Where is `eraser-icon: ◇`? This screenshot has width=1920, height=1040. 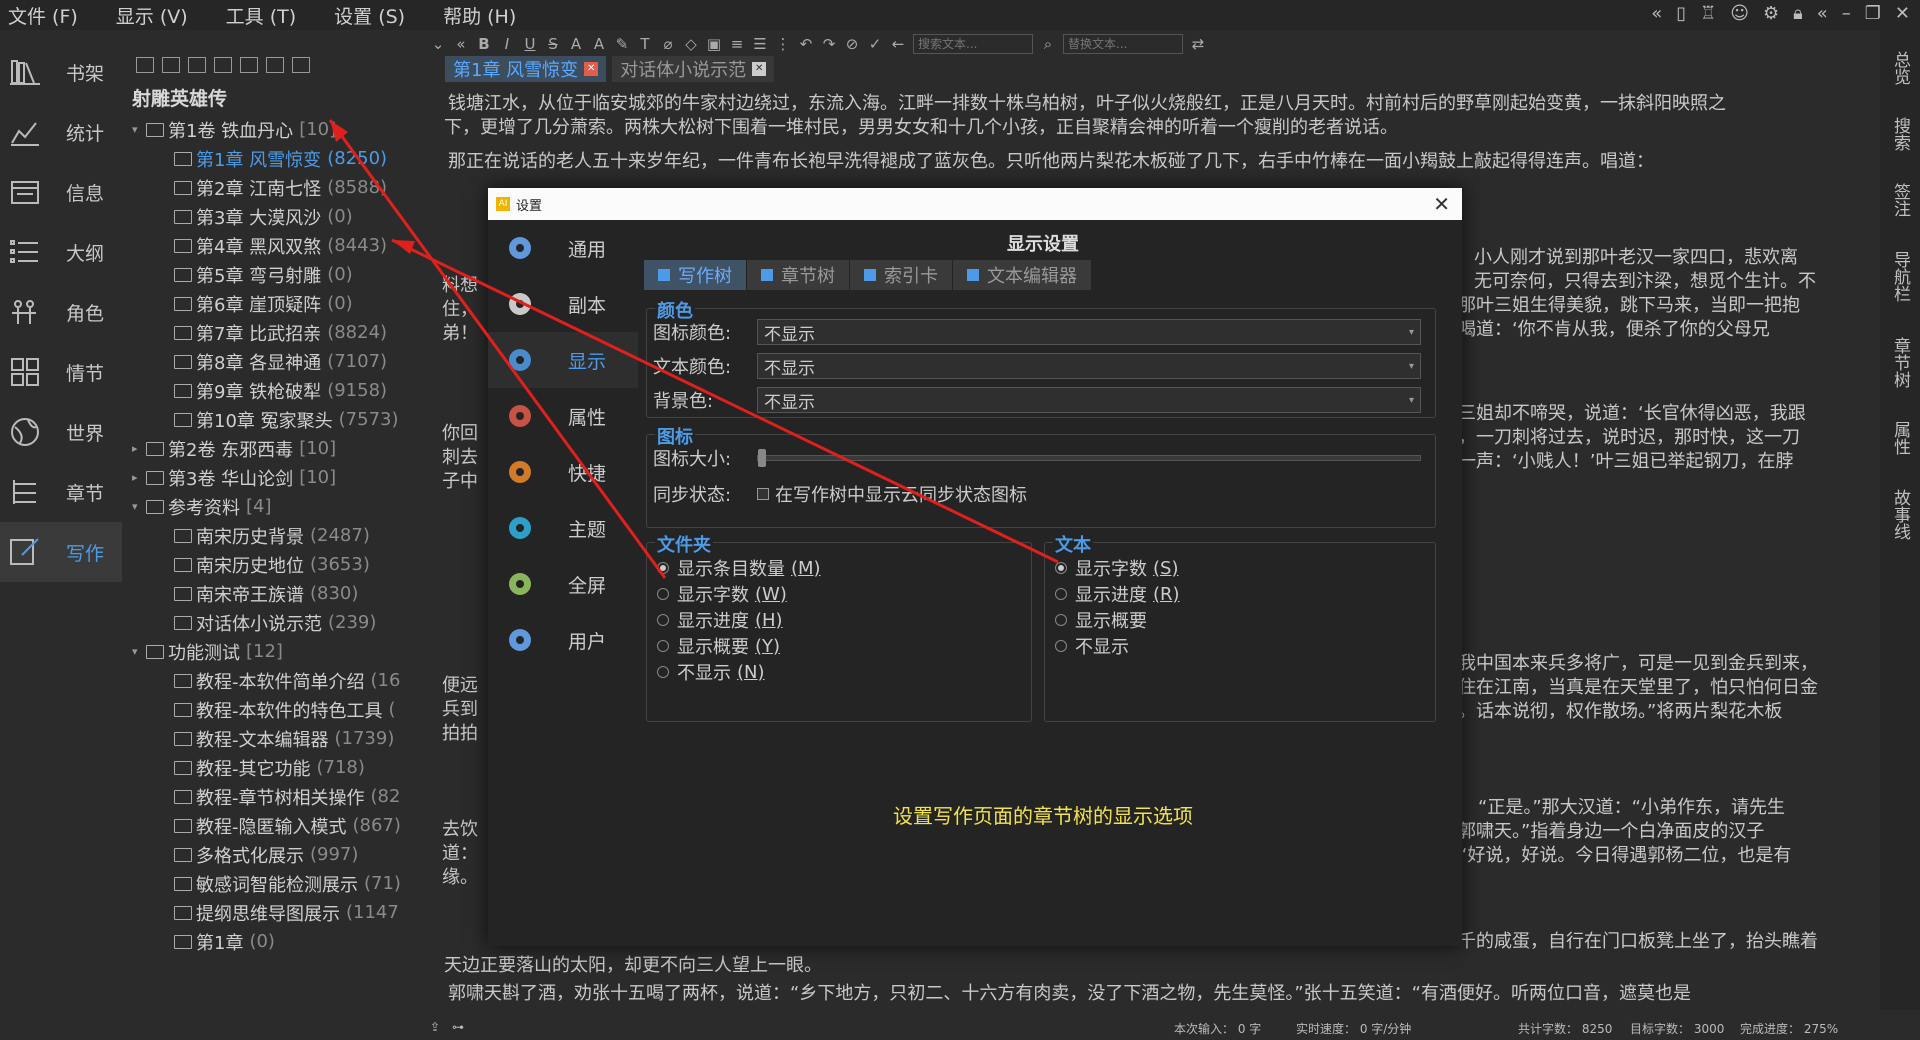
eraser-icon: ◇ is located at coordinates (691, 44).